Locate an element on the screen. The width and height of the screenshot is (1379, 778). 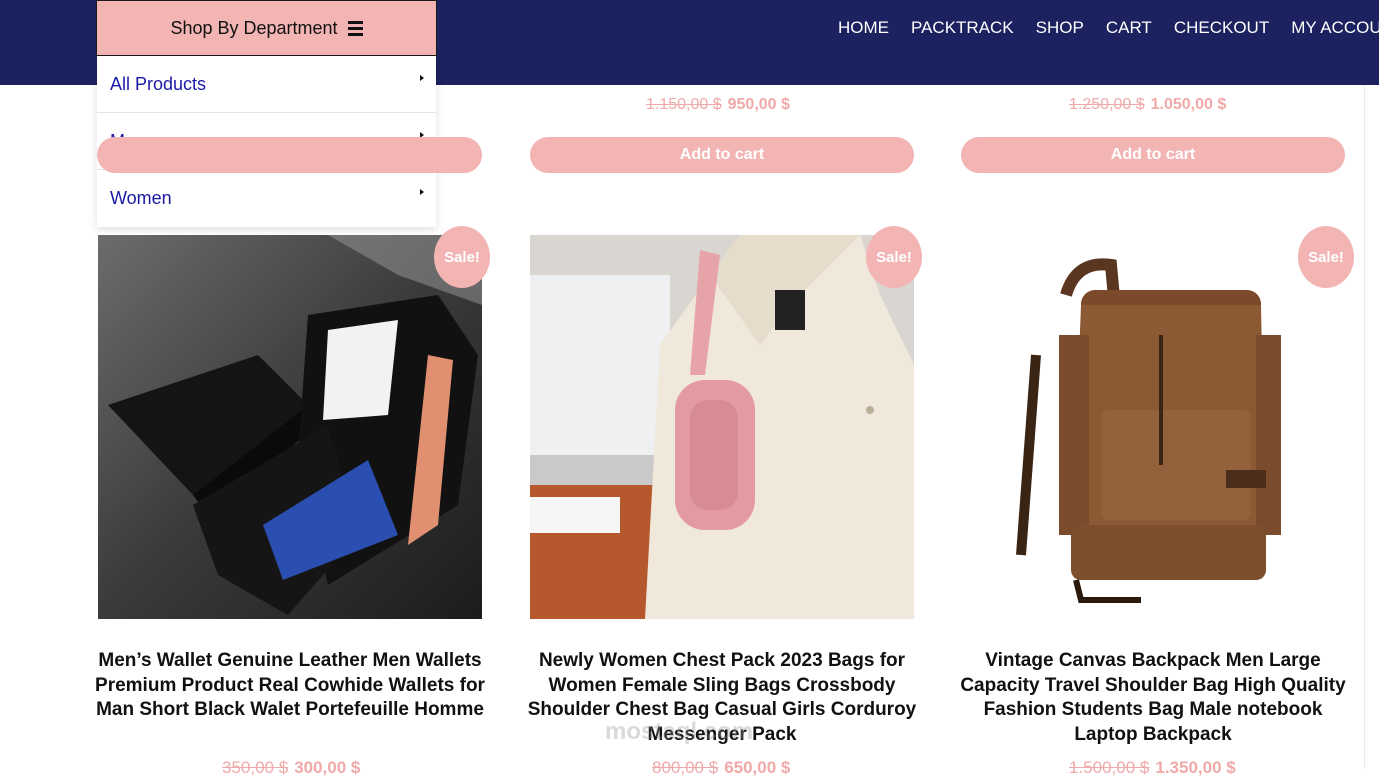
product-price: 1.150,00 $ 950,00 $ is located at coordinates (718, 105).